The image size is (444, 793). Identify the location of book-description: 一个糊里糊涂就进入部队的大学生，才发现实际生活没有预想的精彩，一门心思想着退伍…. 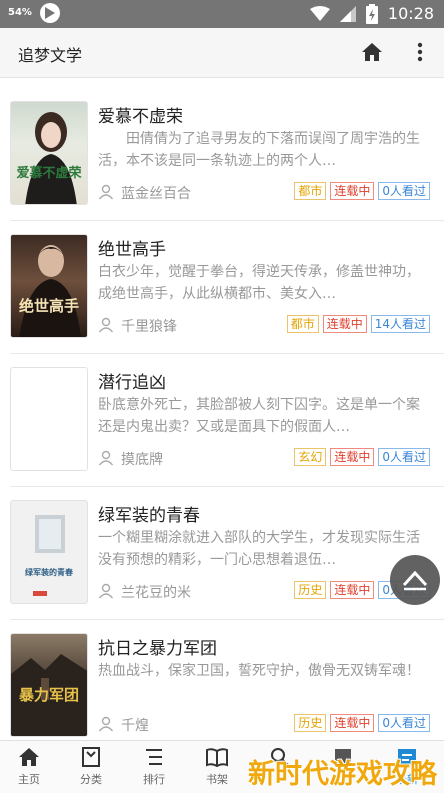
(259, 549).